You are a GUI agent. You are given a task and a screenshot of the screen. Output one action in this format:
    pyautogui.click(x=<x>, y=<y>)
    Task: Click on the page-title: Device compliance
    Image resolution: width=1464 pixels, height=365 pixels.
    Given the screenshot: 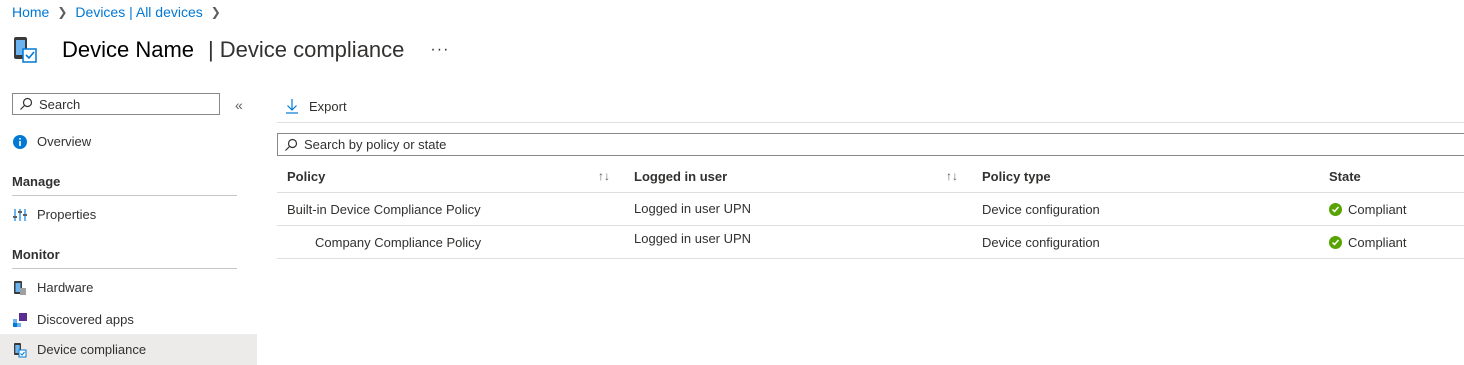 What is the action you would take?
    pyautogui.click(x=312, y=49)
    